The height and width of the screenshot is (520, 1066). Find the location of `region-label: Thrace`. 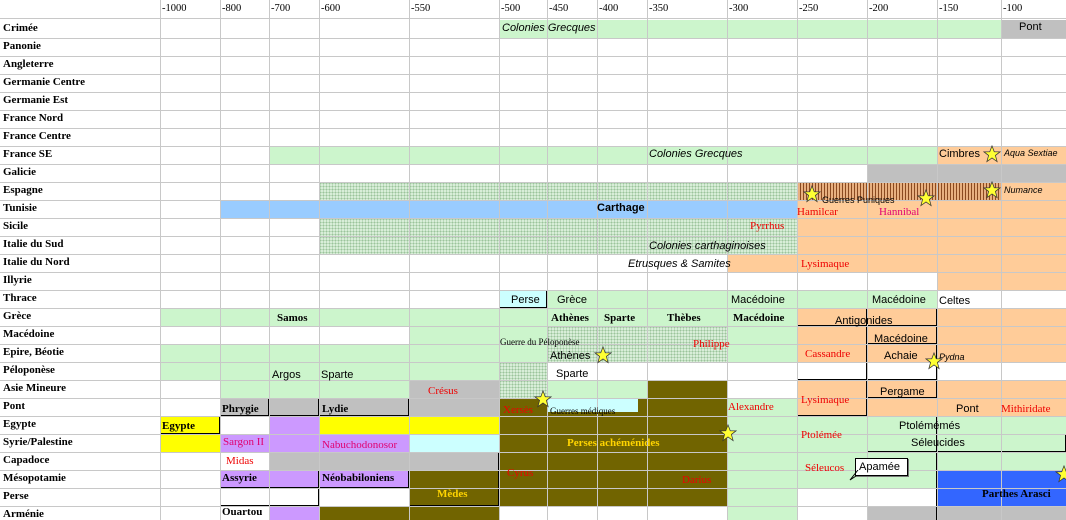

region-label: Thrace is located at coordinates (20, 298).